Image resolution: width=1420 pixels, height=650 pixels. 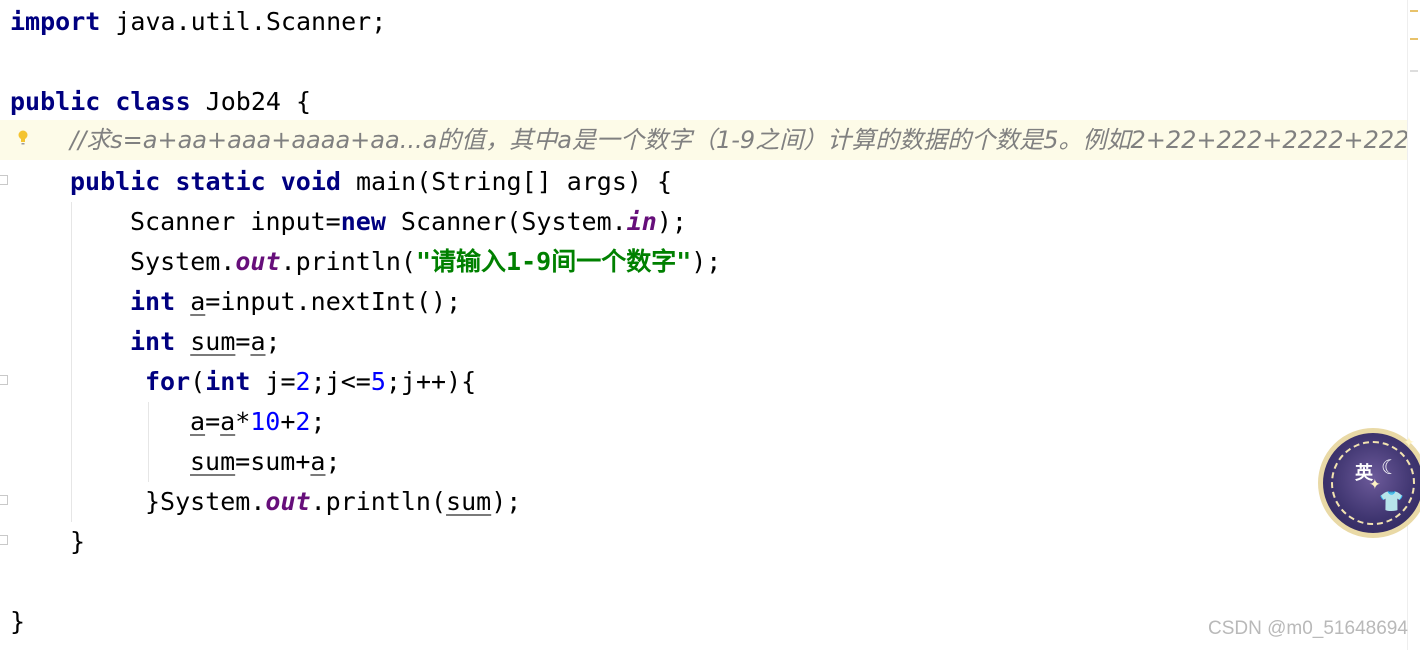 I want to click on code-text: *, so click(x=243, y=421).